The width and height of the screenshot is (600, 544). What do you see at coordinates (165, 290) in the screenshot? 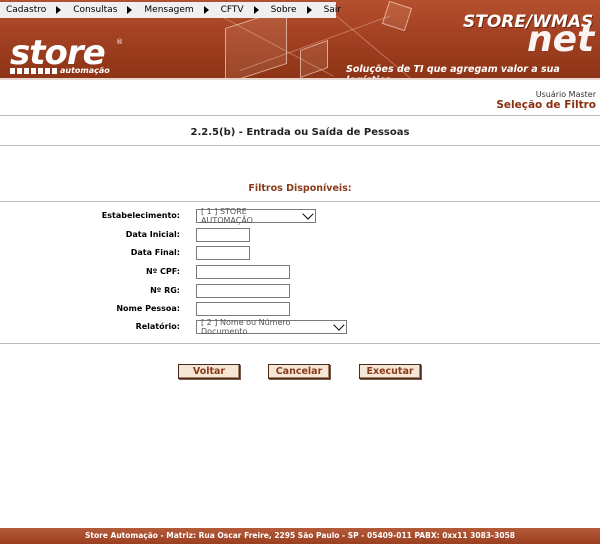
I see `rg-label: Nº RG:` at bounding box center [165, 290].